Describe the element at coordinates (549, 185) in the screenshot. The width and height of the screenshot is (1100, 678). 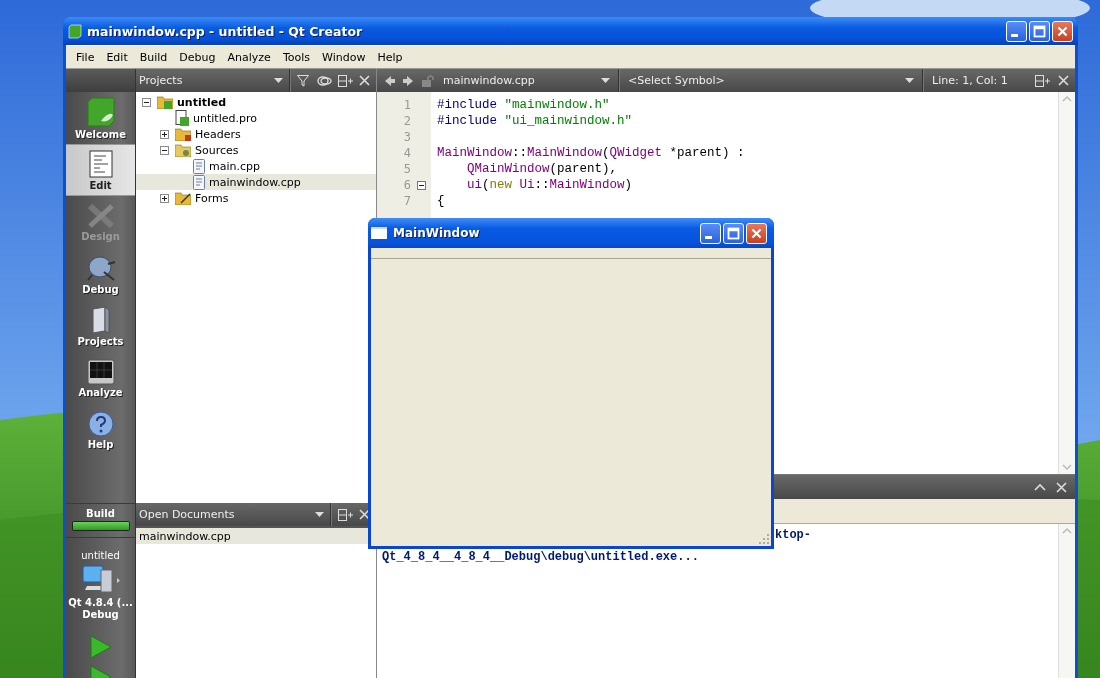
I see `code-line: ui(new Ui::MainWindow)` at that location.